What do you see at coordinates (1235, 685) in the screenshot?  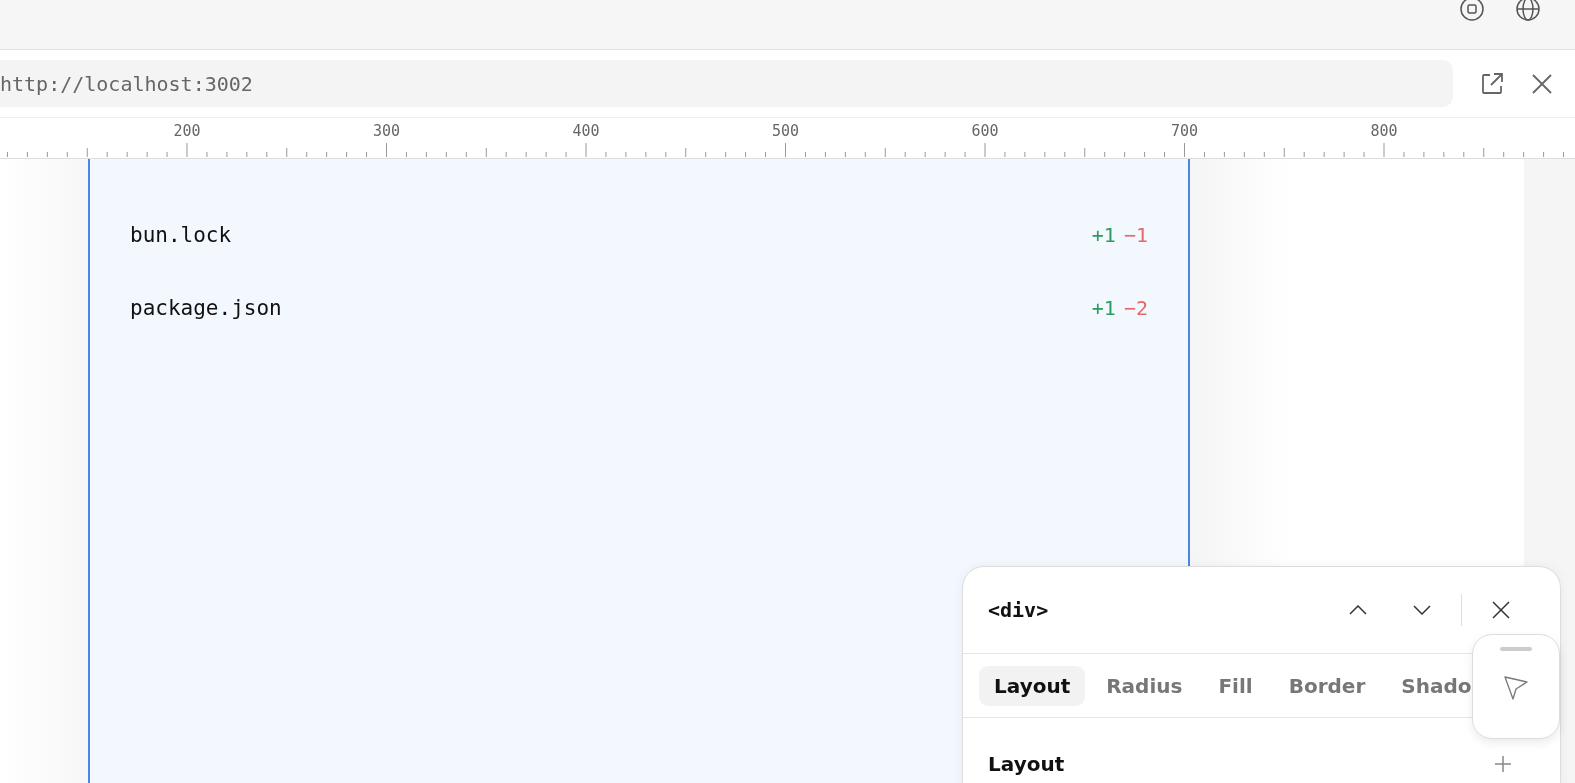 I see `tab: Fill` at bounding box center [1235, 685].